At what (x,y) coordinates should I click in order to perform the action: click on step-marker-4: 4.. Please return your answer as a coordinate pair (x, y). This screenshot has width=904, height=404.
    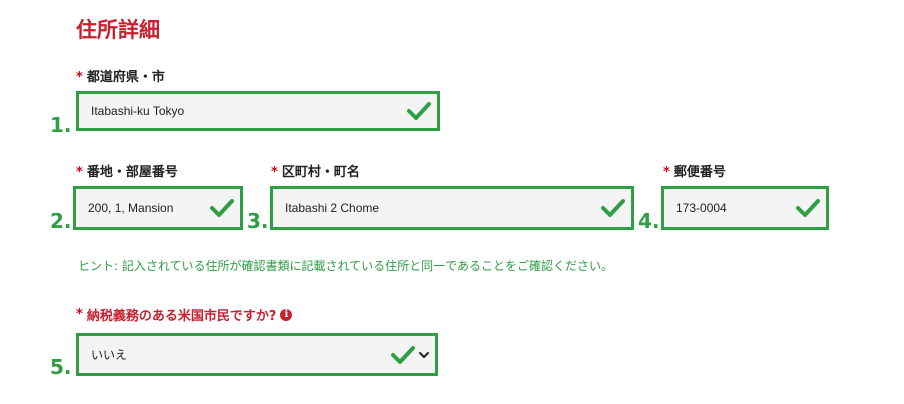
    Looking at the image, I should click on (649, 221).